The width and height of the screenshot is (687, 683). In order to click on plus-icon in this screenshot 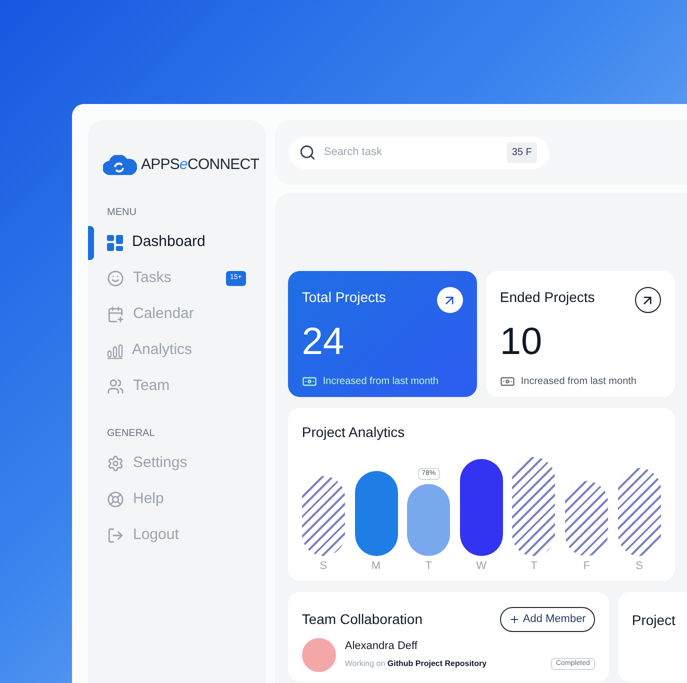, I will do `click(514, 619)`.